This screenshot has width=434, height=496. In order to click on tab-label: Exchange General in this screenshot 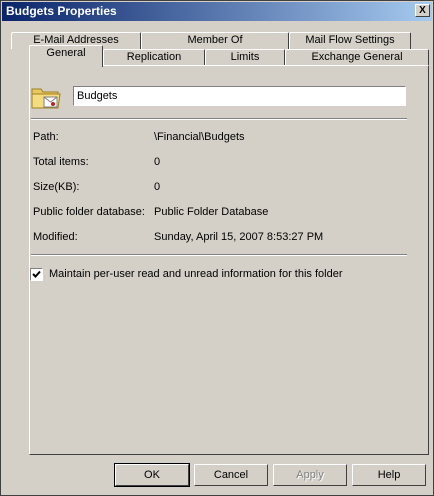, I will do `click(357, 57)`.